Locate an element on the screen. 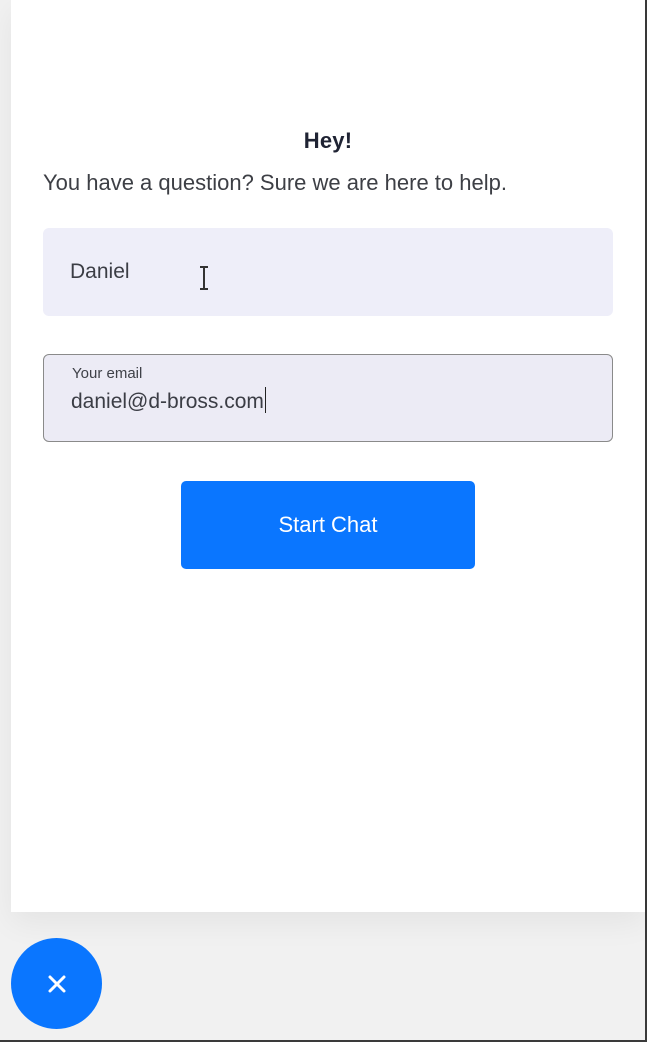  i-beam-cursor-icon is located at coordinates (204, 278).